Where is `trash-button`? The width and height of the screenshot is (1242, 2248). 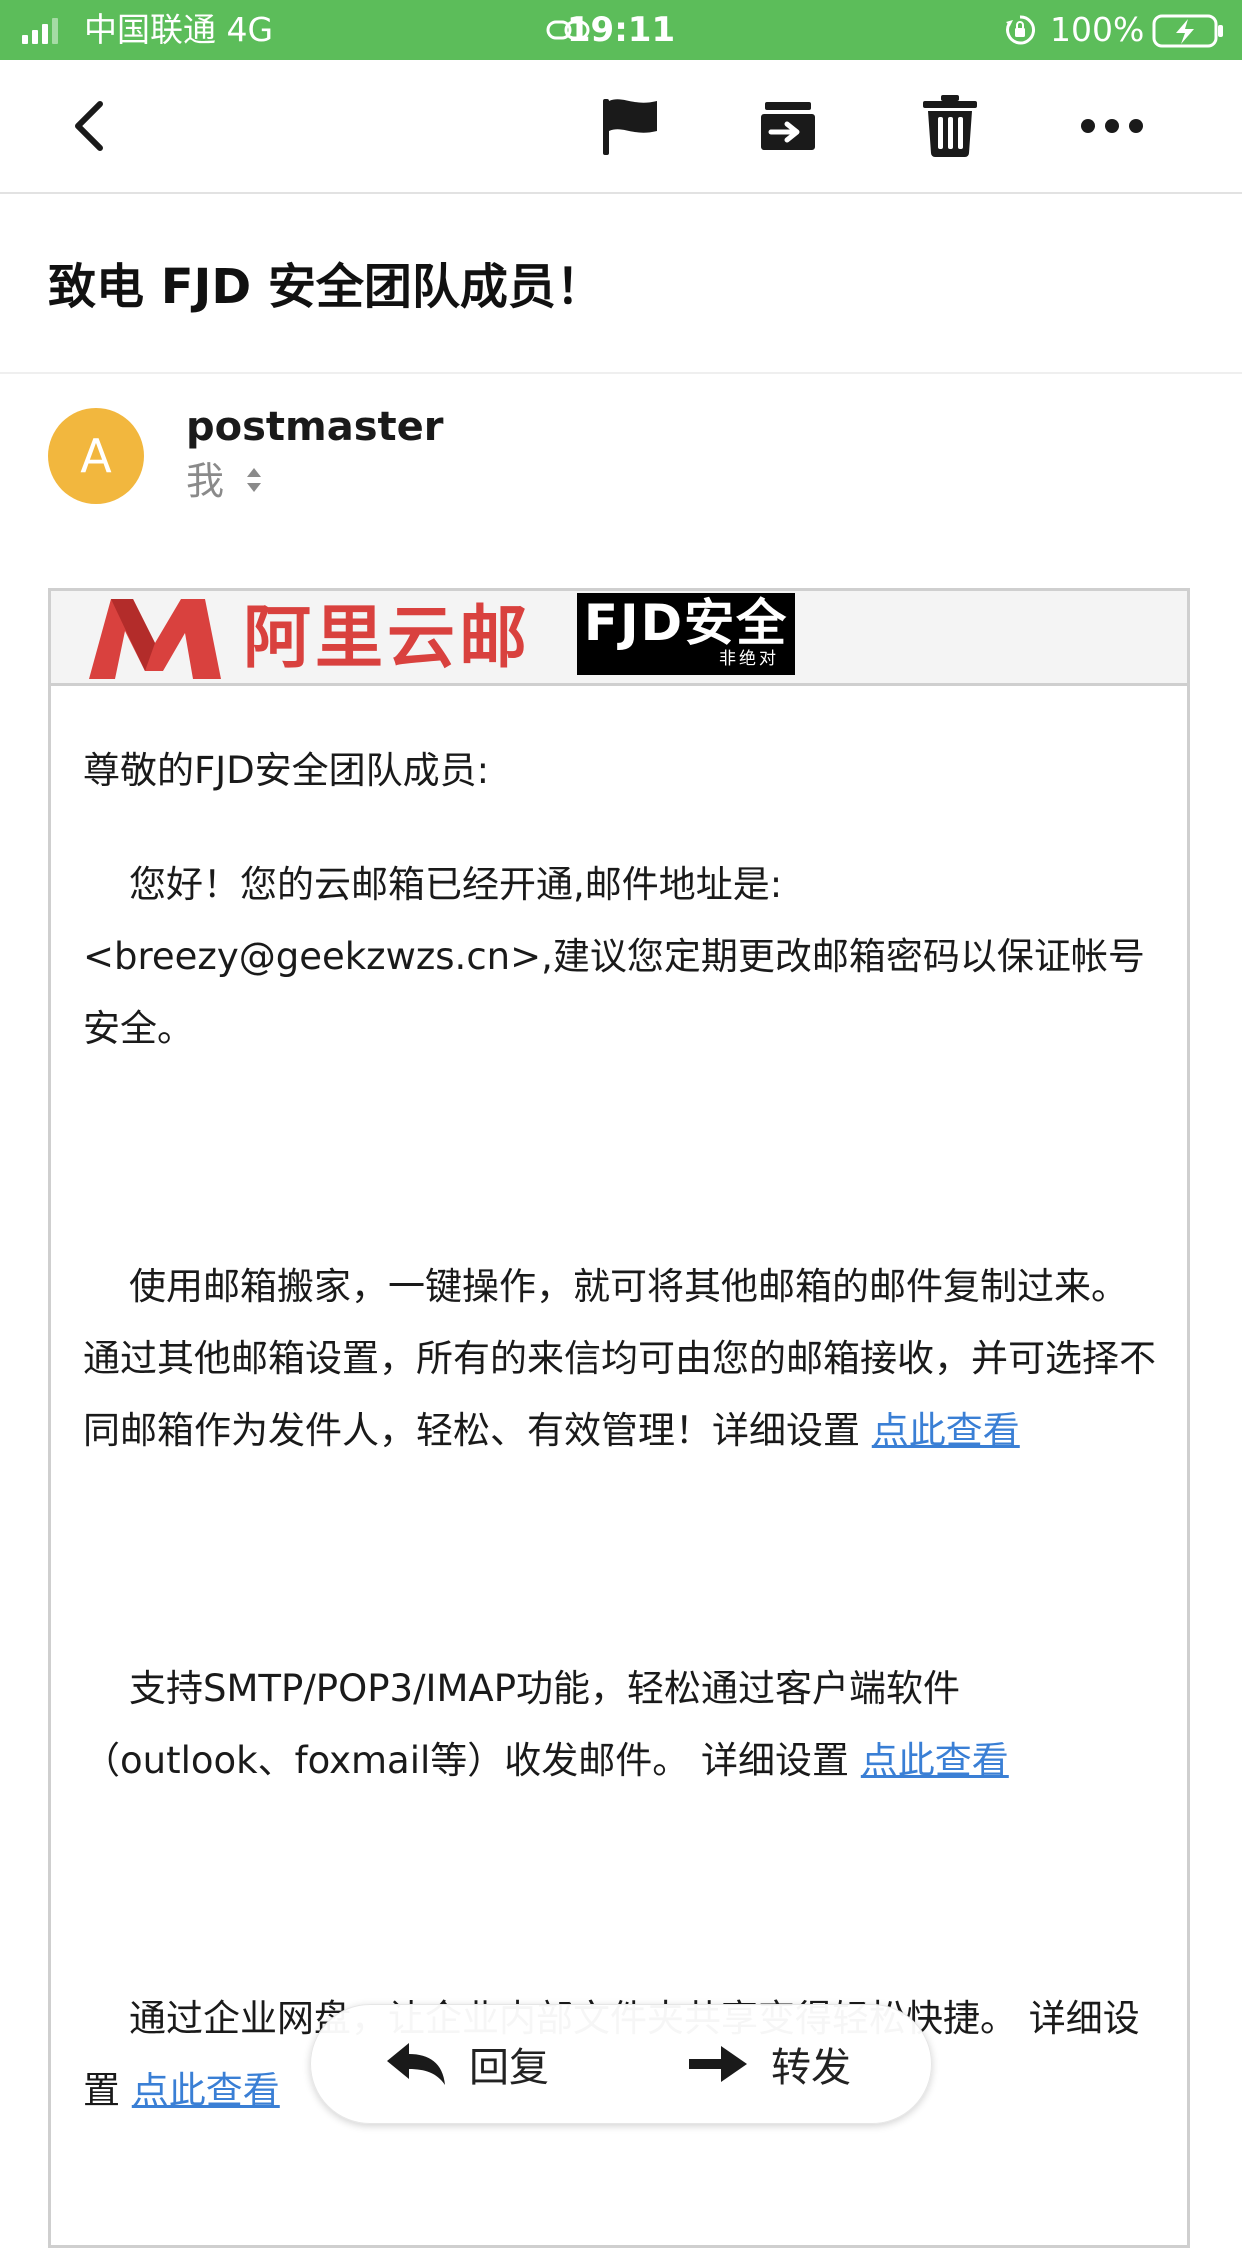 trash-button is located at coordinates (950, 126).